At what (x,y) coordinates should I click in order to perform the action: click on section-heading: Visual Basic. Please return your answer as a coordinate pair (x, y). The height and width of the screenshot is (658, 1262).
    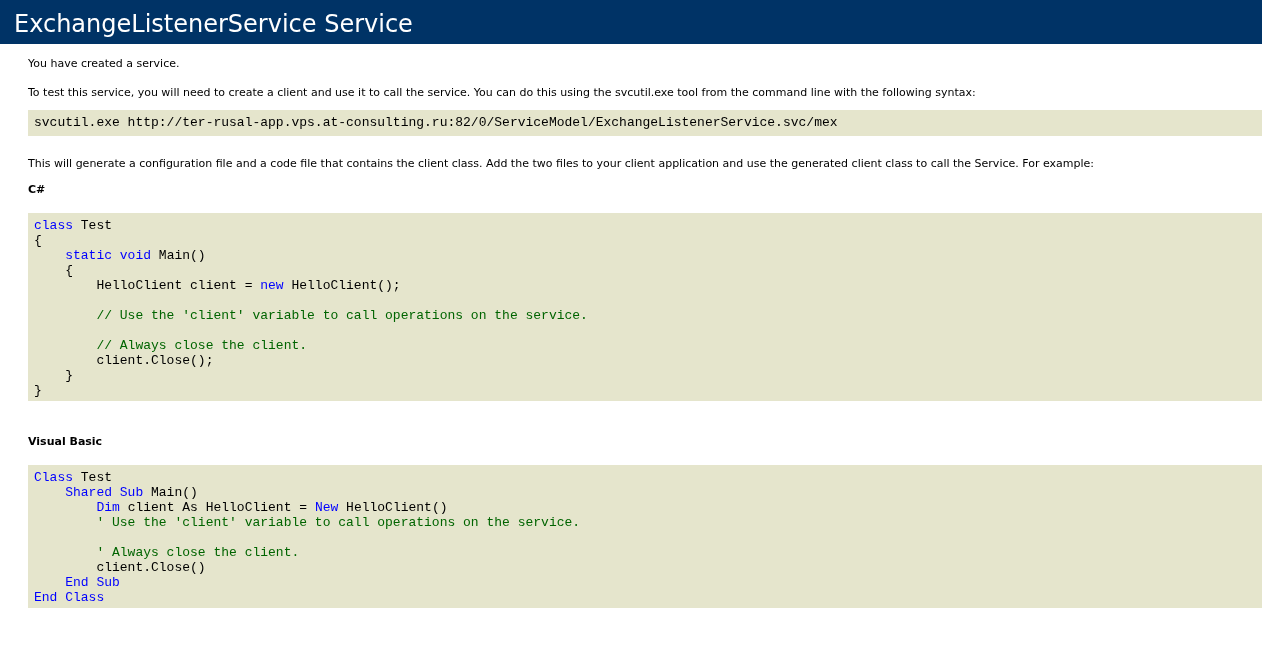
    Looking at the image, I should click on (66, 441).